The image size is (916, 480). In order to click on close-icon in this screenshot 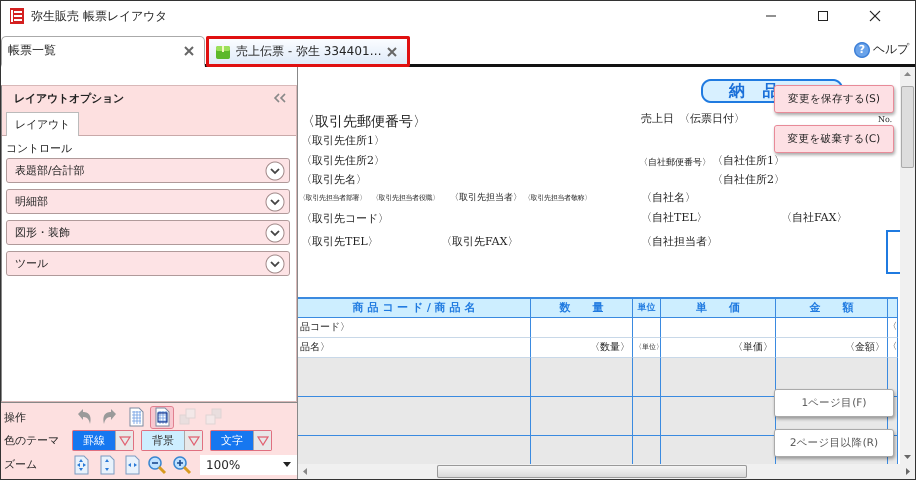, I will do `click(875, 16)`.